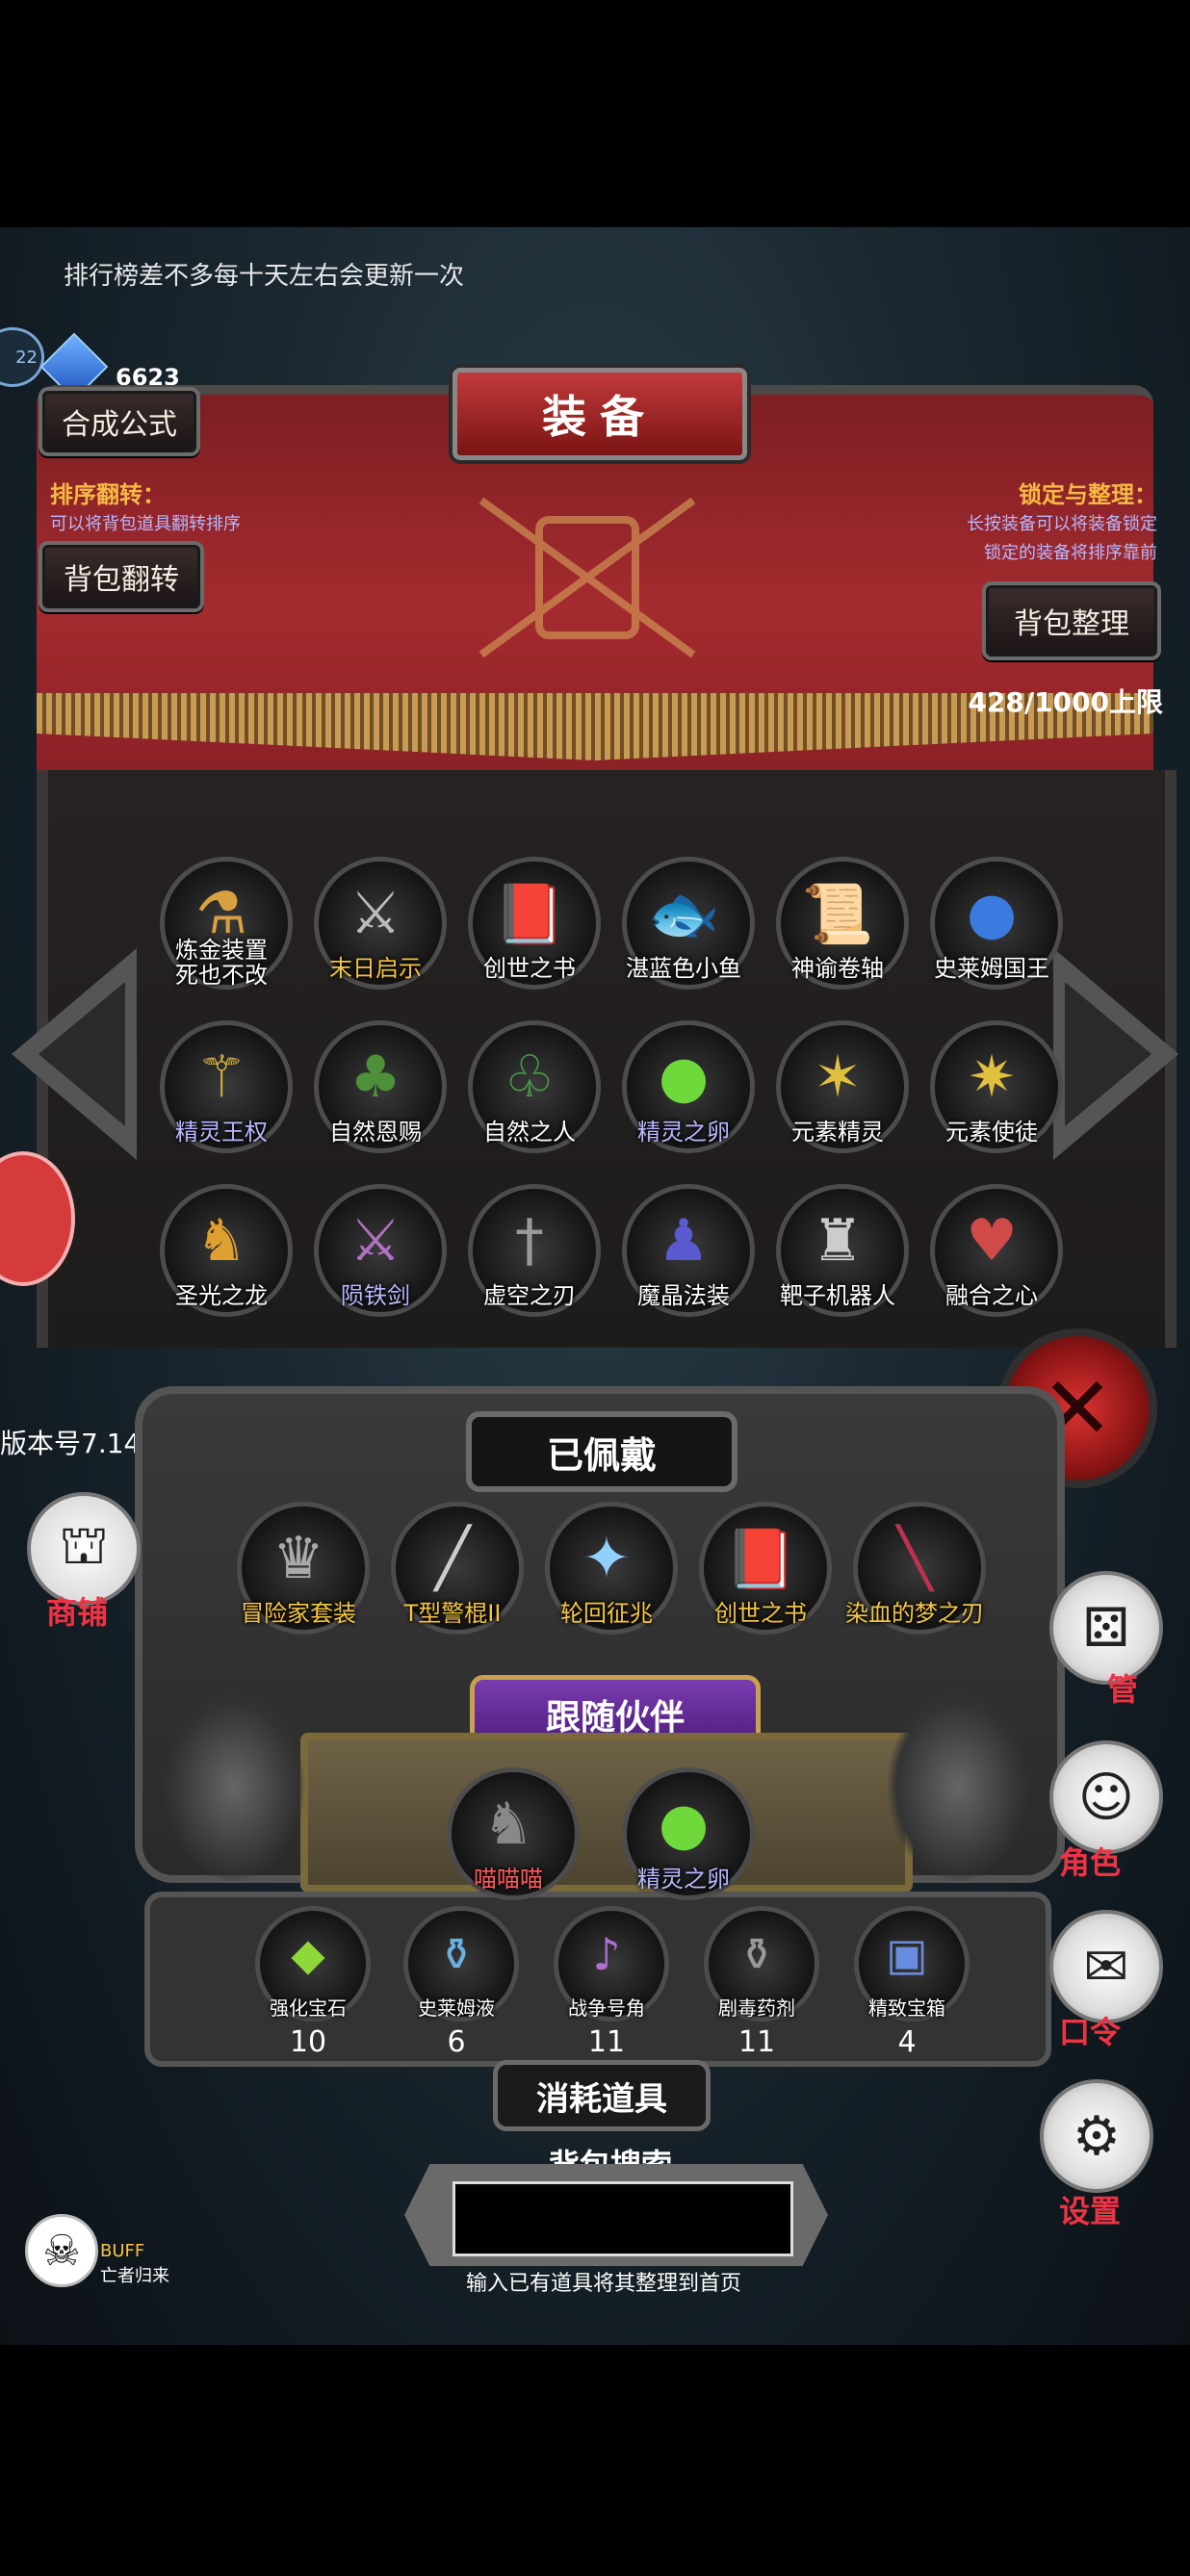  Describe the element at coordinates (992, 1295) in the screenshot. I see `inventory-item-label: 融合之心` at that location.